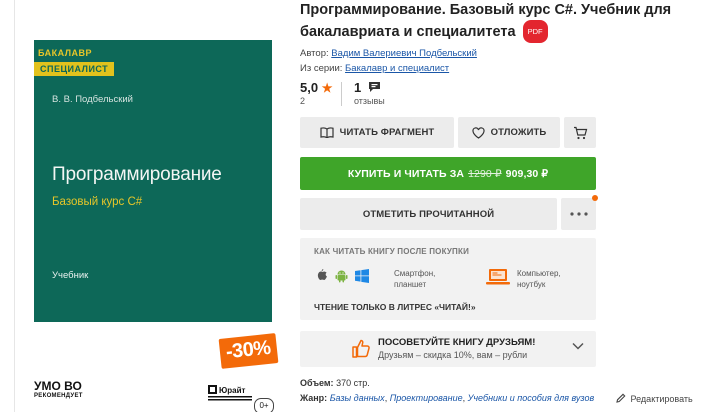  Describe the element at coordinates (70, 275) in the screenshot. I see `cover-type: Учебник` at that location.